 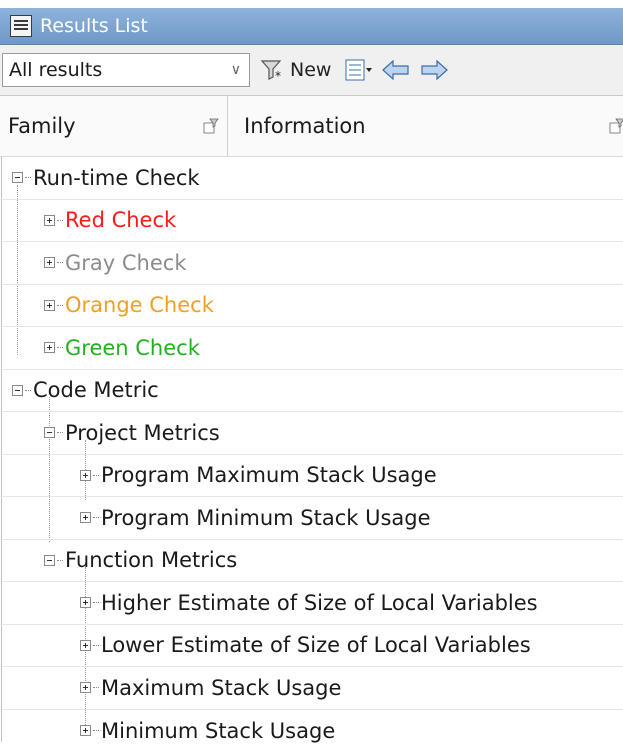 What do you see at coordinates (311, 26) in the screenshot?
I see `results-list-title-bar: Results List` at bounding box center [311, 26].